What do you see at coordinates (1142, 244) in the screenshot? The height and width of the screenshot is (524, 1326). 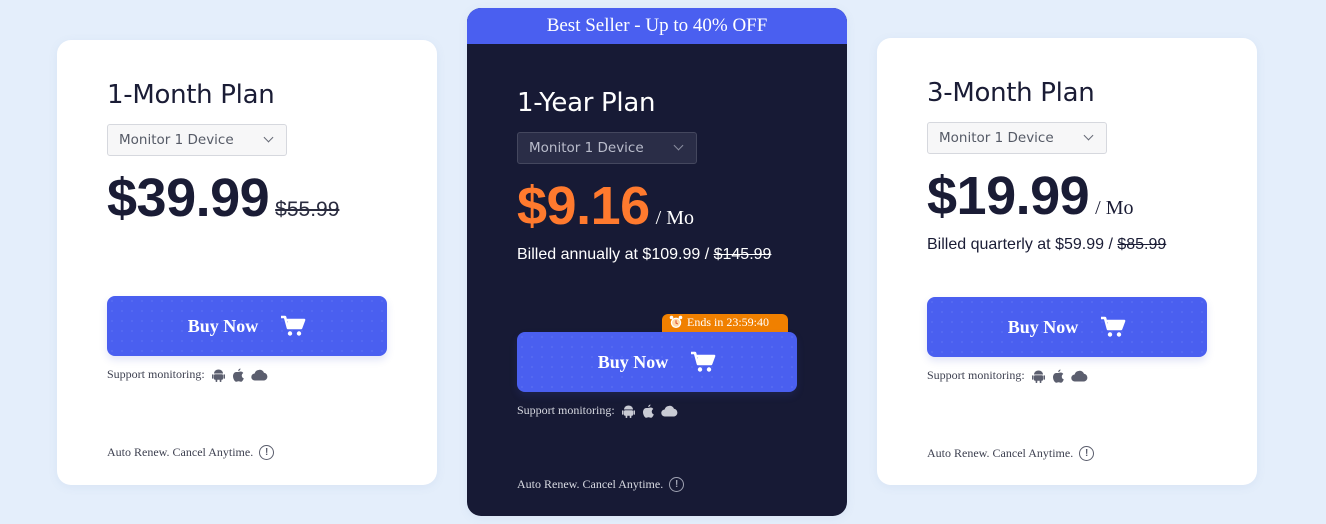 I see `billing-old-price: $85.99` at bounding box center [1142, 244].